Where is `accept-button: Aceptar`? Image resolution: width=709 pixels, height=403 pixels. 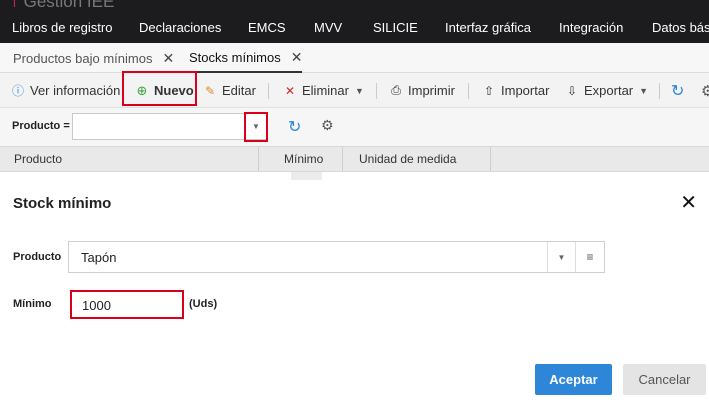 accept-button: Aceptar is located at coordinates (573, 379).